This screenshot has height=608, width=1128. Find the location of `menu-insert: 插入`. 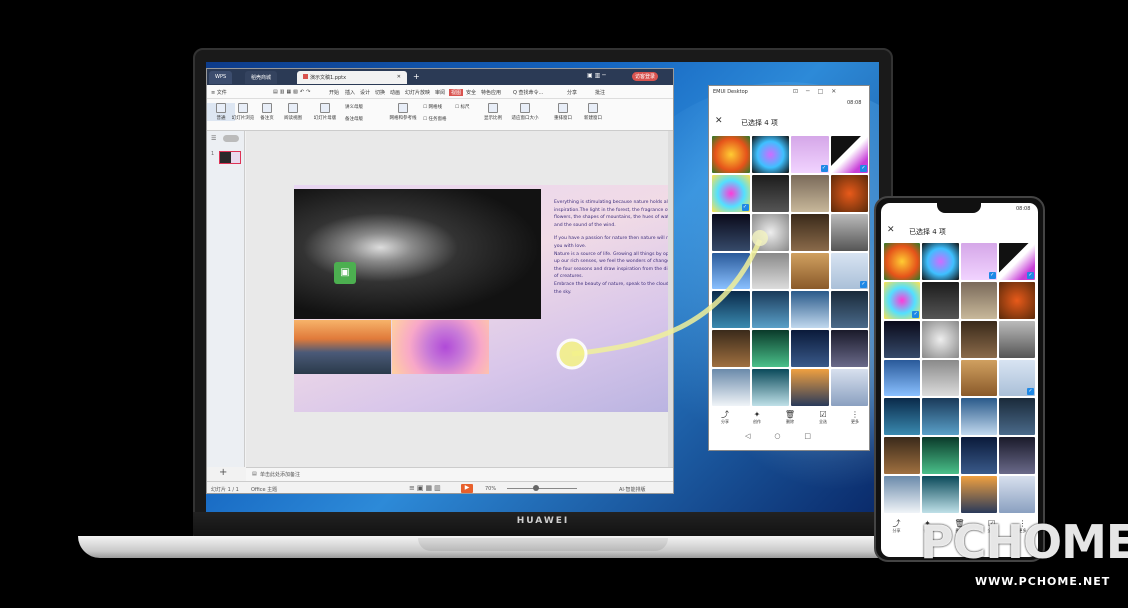

menu-insert: 插入 is located at coordinates (350, 92).